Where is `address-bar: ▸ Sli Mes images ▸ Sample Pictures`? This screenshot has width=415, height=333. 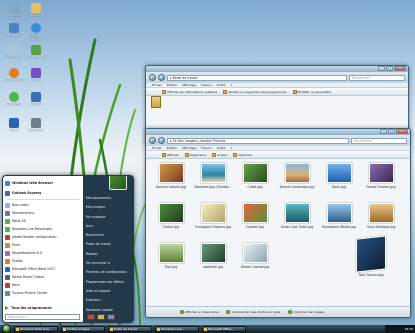 address-bar: ▸ Sli Mes images ▸ Sample Pictures is located at coordinates (258, 140).